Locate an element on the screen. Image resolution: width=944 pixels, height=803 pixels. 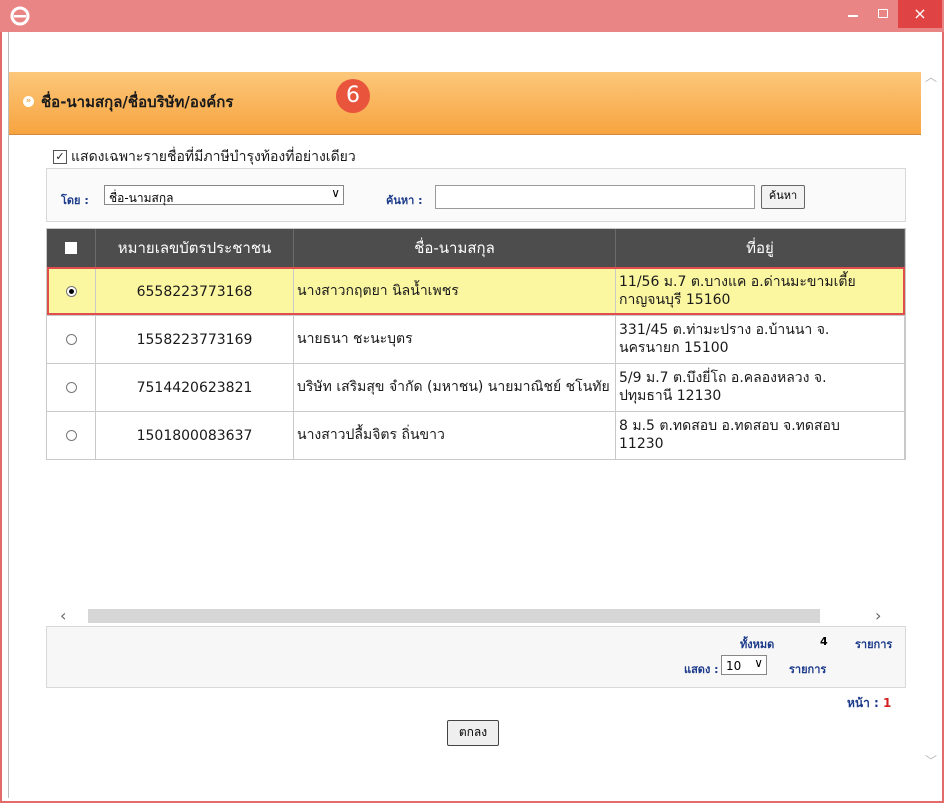
close-button: × is located at coordinates (920, 14).